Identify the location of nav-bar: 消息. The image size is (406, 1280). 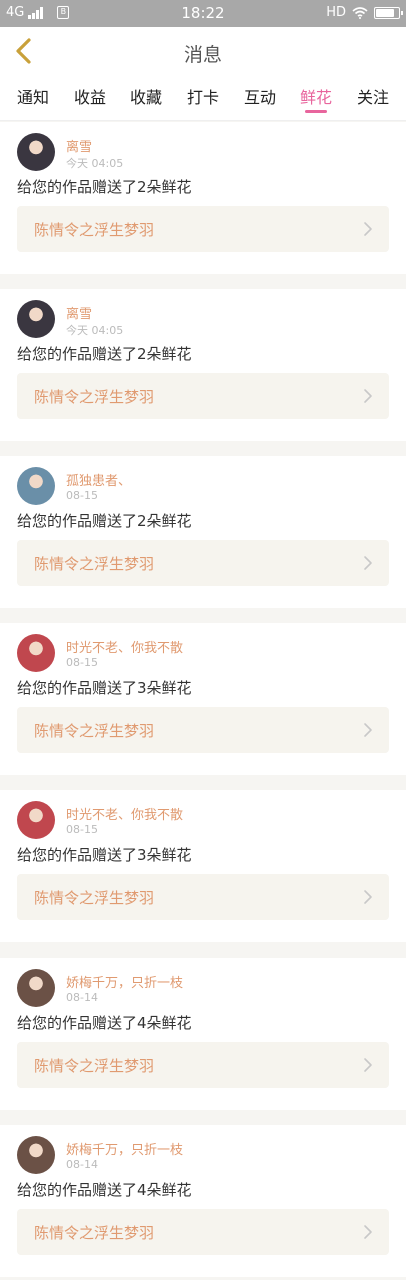
(203, 51).